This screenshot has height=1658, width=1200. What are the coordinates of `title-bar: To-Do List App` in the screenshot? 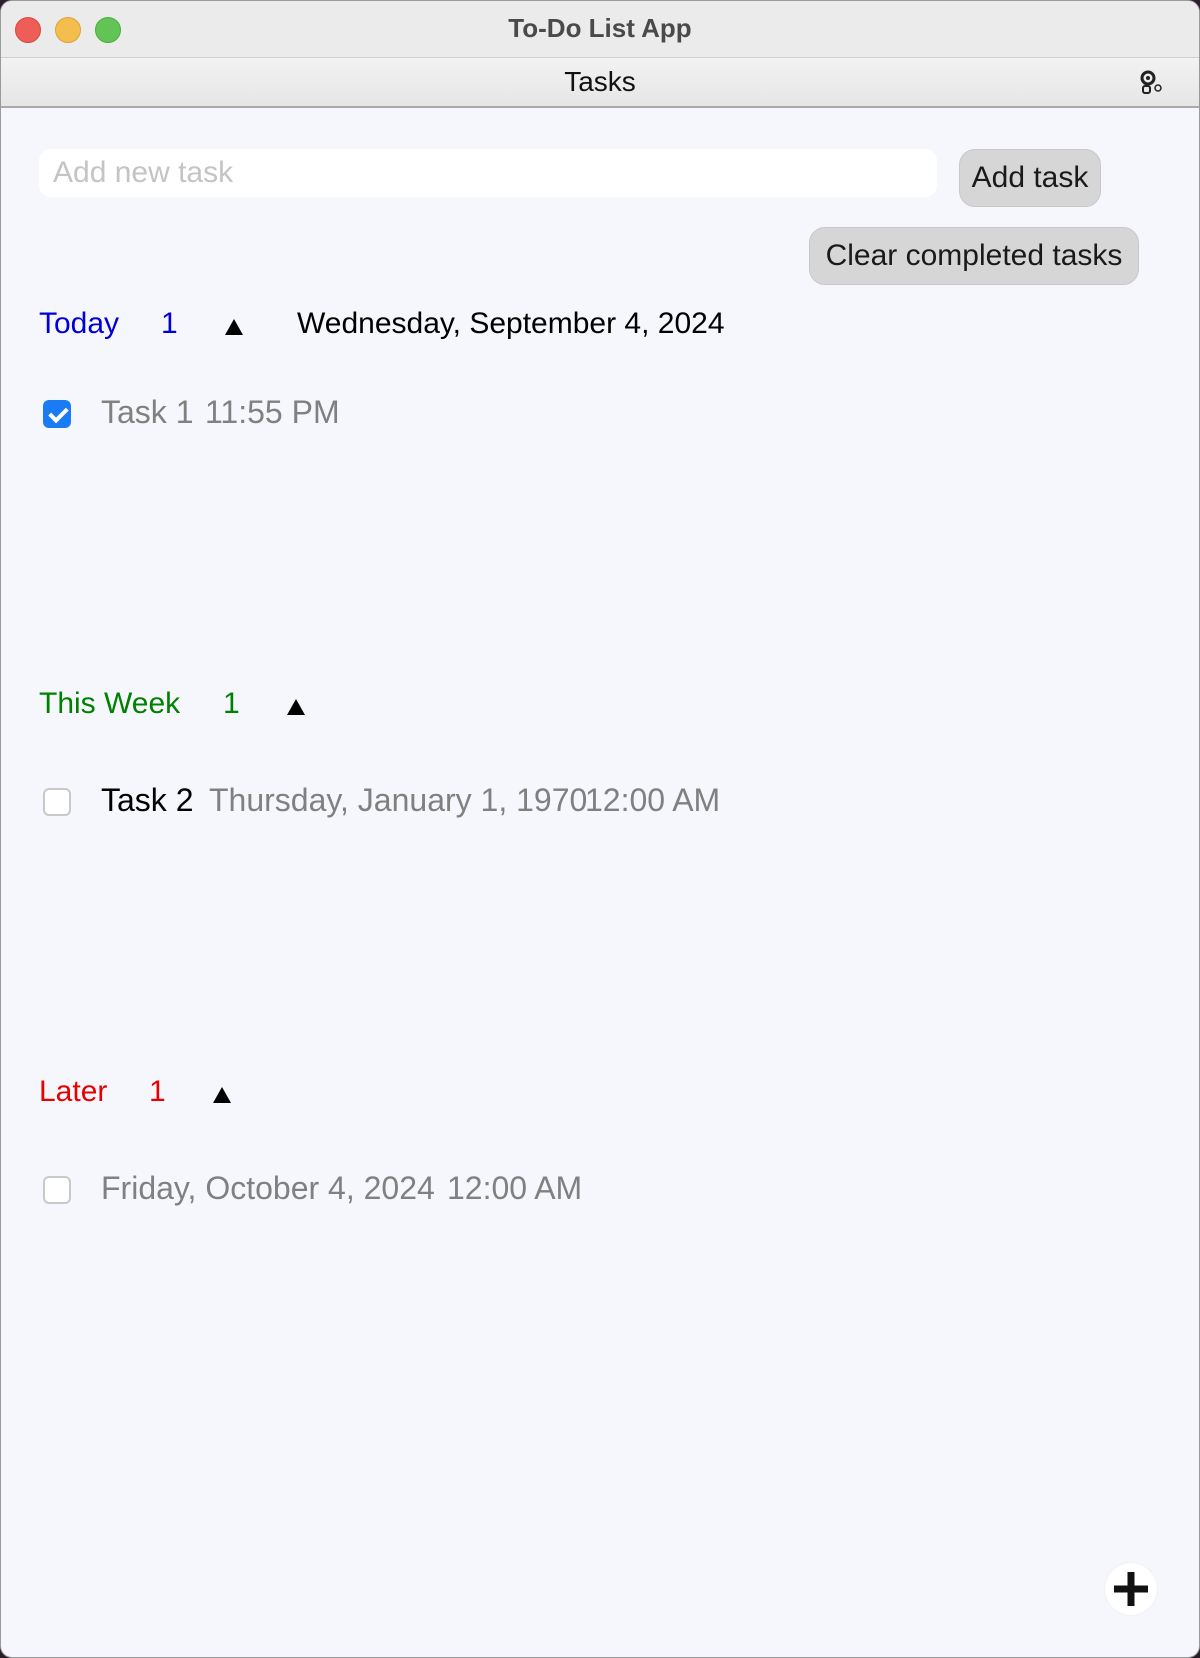 It's located at (600, 29).